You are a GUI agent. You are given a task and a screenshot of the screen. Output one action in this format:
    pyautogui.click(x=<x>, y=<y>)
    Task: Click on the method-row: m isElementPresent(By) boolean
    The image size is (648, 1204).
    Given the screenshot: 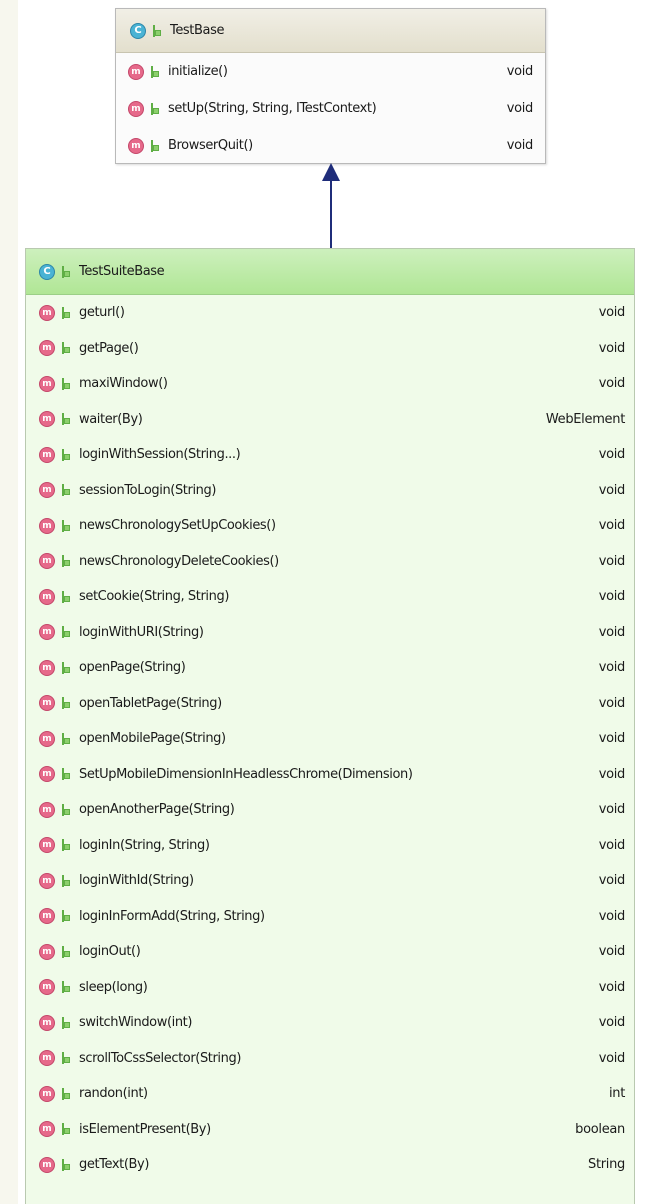 What is the action you would take?
    pyautogui.click(x=330, y=1130)
    